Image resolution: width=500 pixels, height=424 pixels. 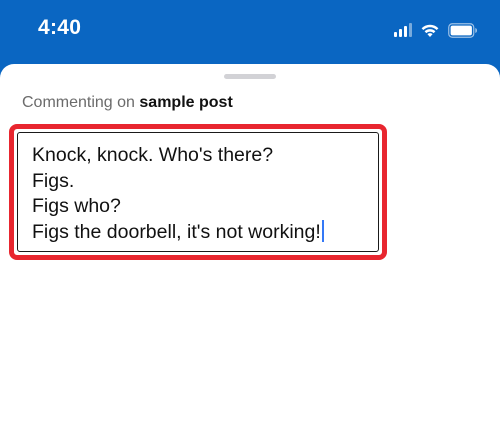 I want to click on status-icons, so click(x=436, y=30).